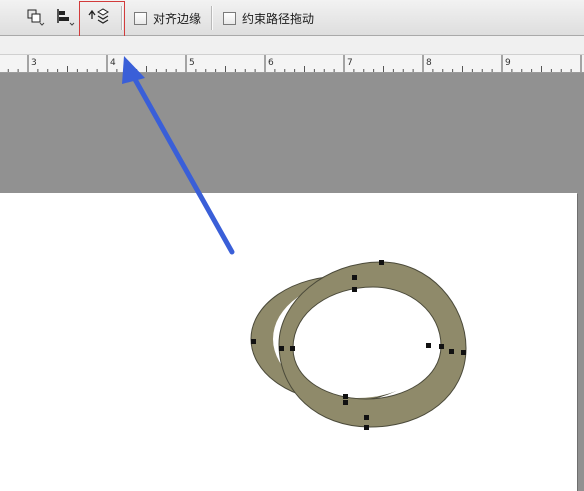 Image resolution: width=584 pixels, height=491 pixels. What do you see at coordinates (34, 63) in the screenshot?
I see `ruler-label: 3` at bounding box center [34, 63].